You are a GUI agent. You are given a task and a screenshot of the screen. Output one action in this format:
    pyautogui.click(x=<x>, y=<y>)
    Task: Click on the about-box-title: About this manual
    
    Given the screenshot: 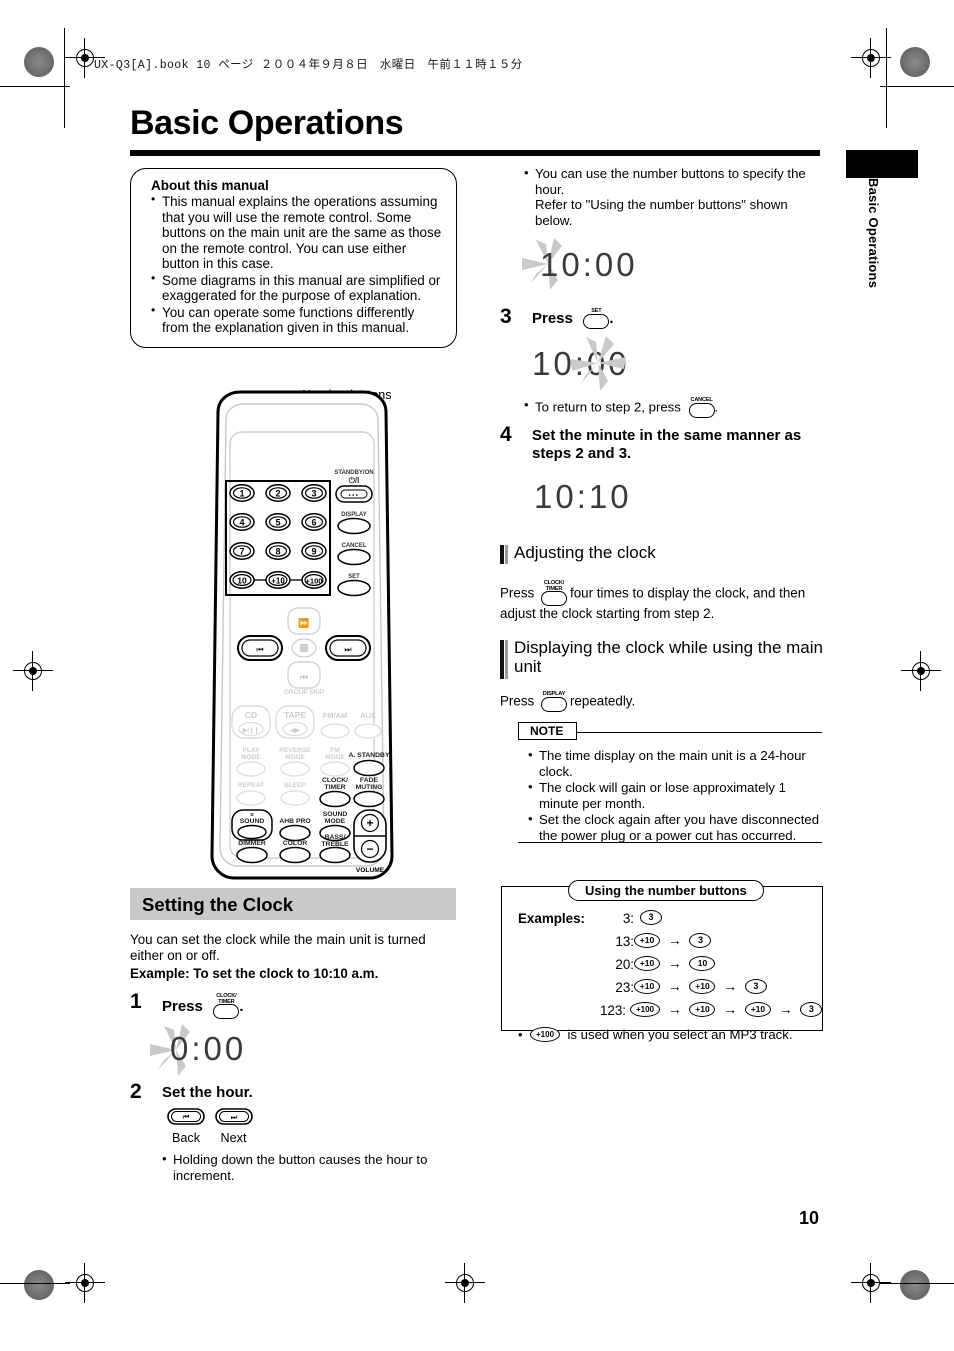 What is the action you would take?
    pyautogui.click(x=210, y=185)
    